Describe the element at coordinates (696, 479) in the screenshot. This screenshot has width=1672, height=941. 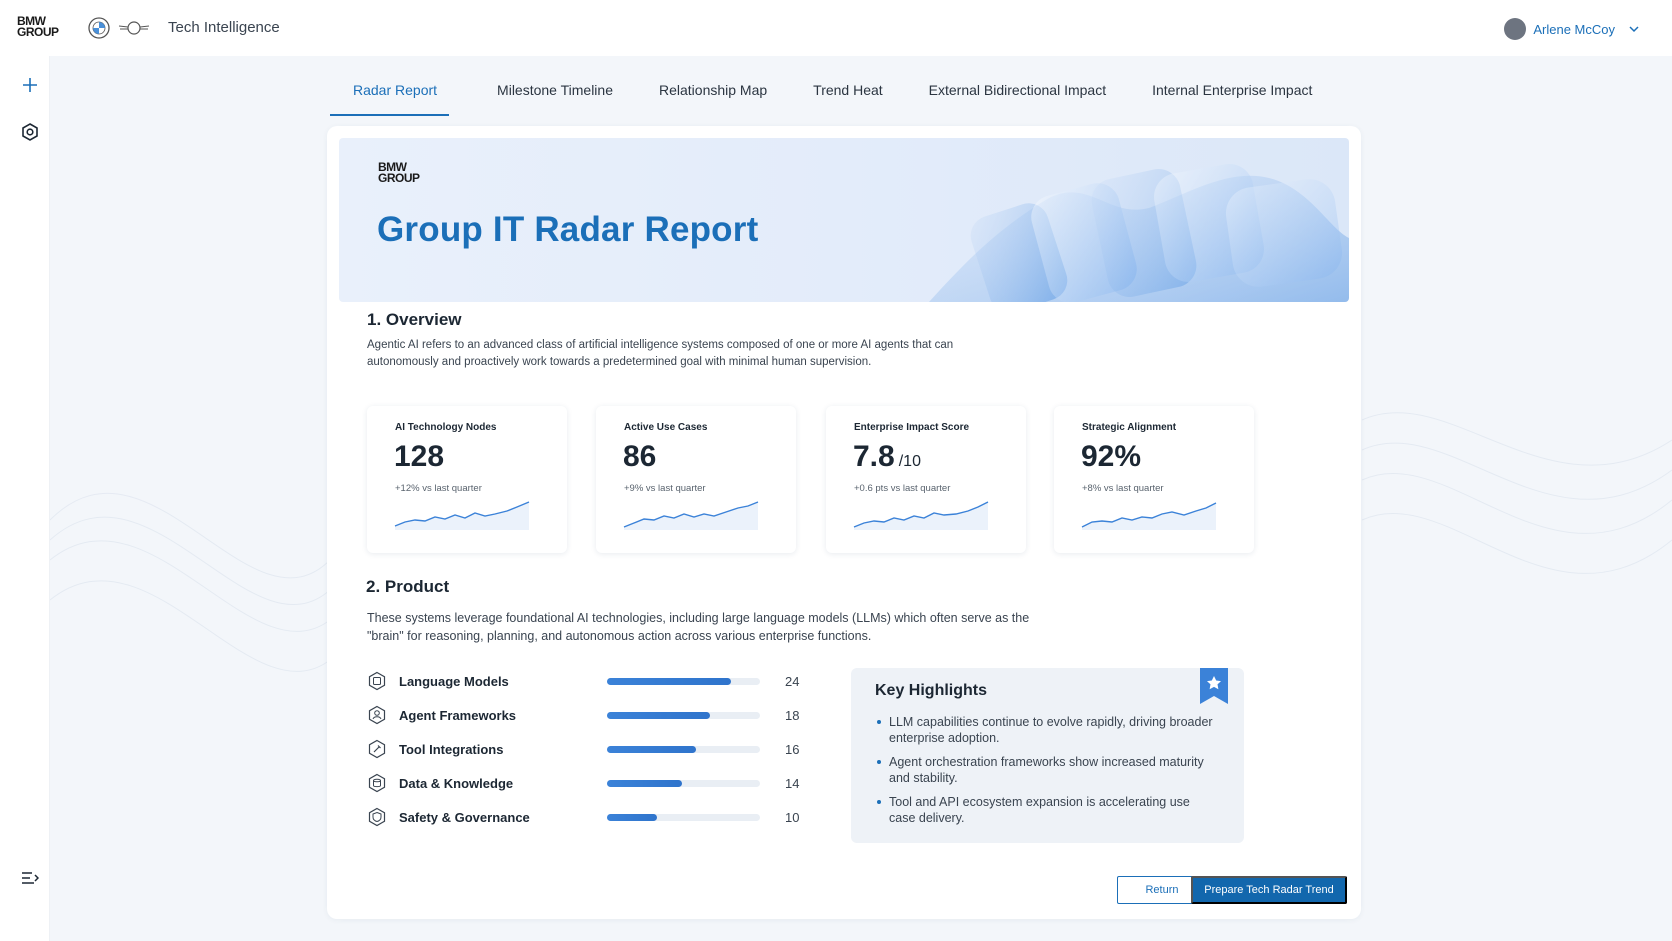
I see `metric-card-active-use-cases: Active Use Cases 86 +9% vs last quarter` at that location.